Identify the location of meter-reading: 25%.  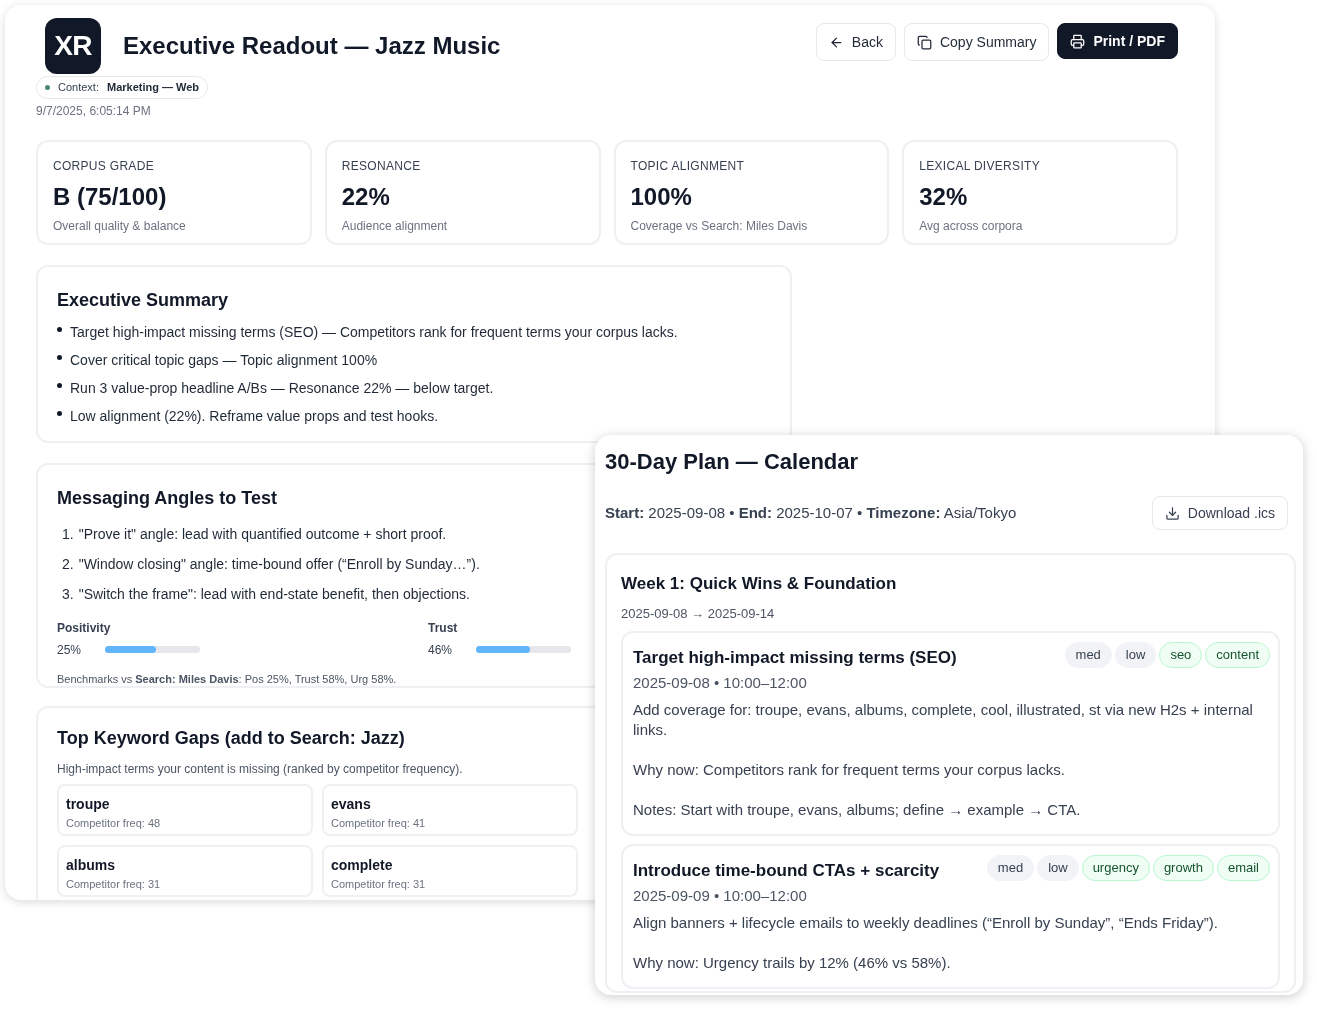
(70, 650).